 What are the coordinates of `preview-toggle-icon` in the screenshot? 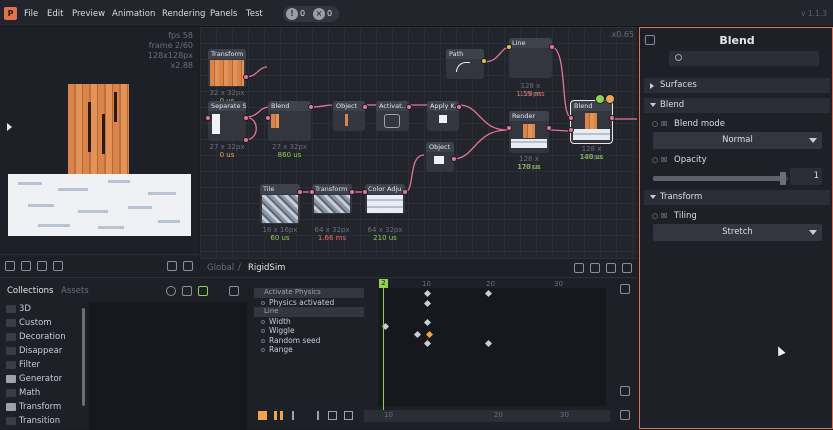 It's located at (600, 99).